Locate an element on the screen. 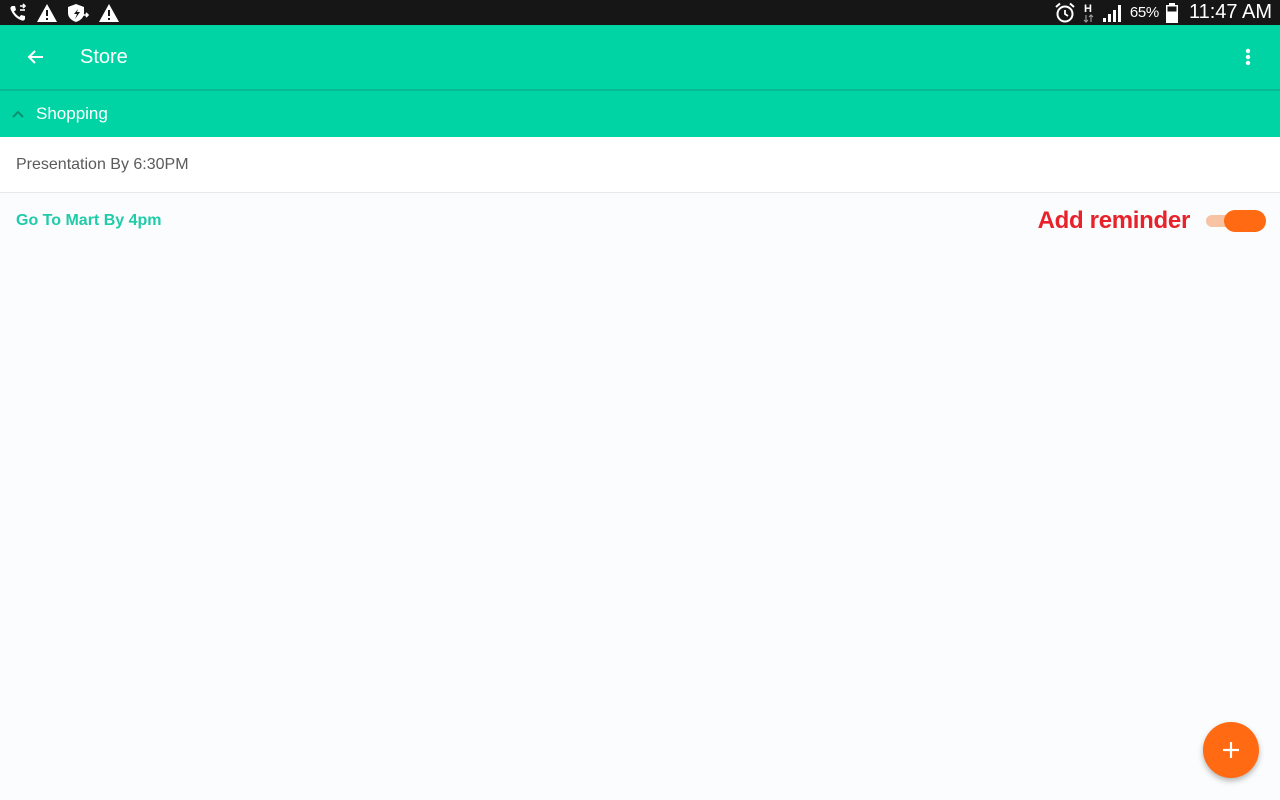 The width and height of the screenshot is (1280, 800). alarm-icon is located at coordinates (1065, 12).